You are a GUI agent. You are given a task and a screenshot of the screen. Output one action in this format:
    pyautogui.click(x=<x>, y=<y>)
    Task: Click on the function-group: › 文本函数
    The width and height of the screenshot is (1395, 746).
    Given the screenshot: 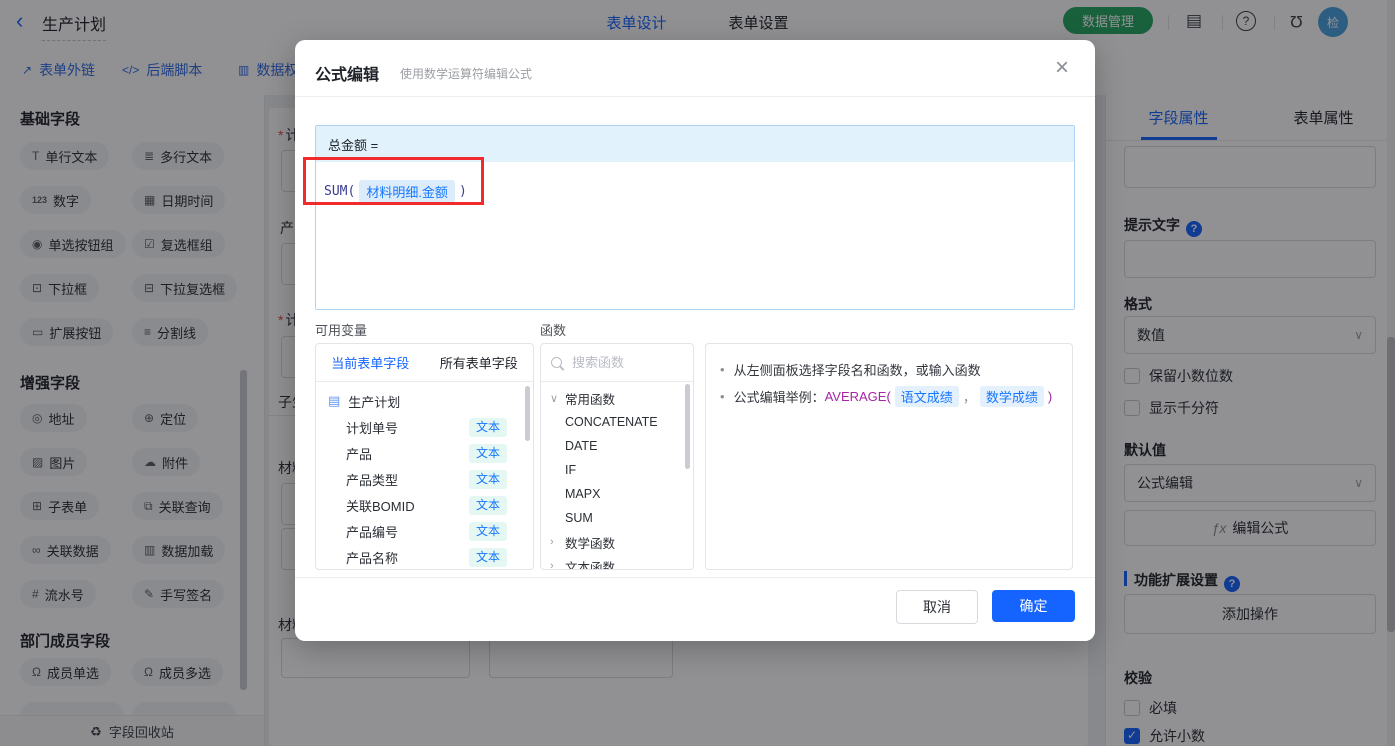 What is the action you would take?
    pyautogui.click(x=617, y=562)
    